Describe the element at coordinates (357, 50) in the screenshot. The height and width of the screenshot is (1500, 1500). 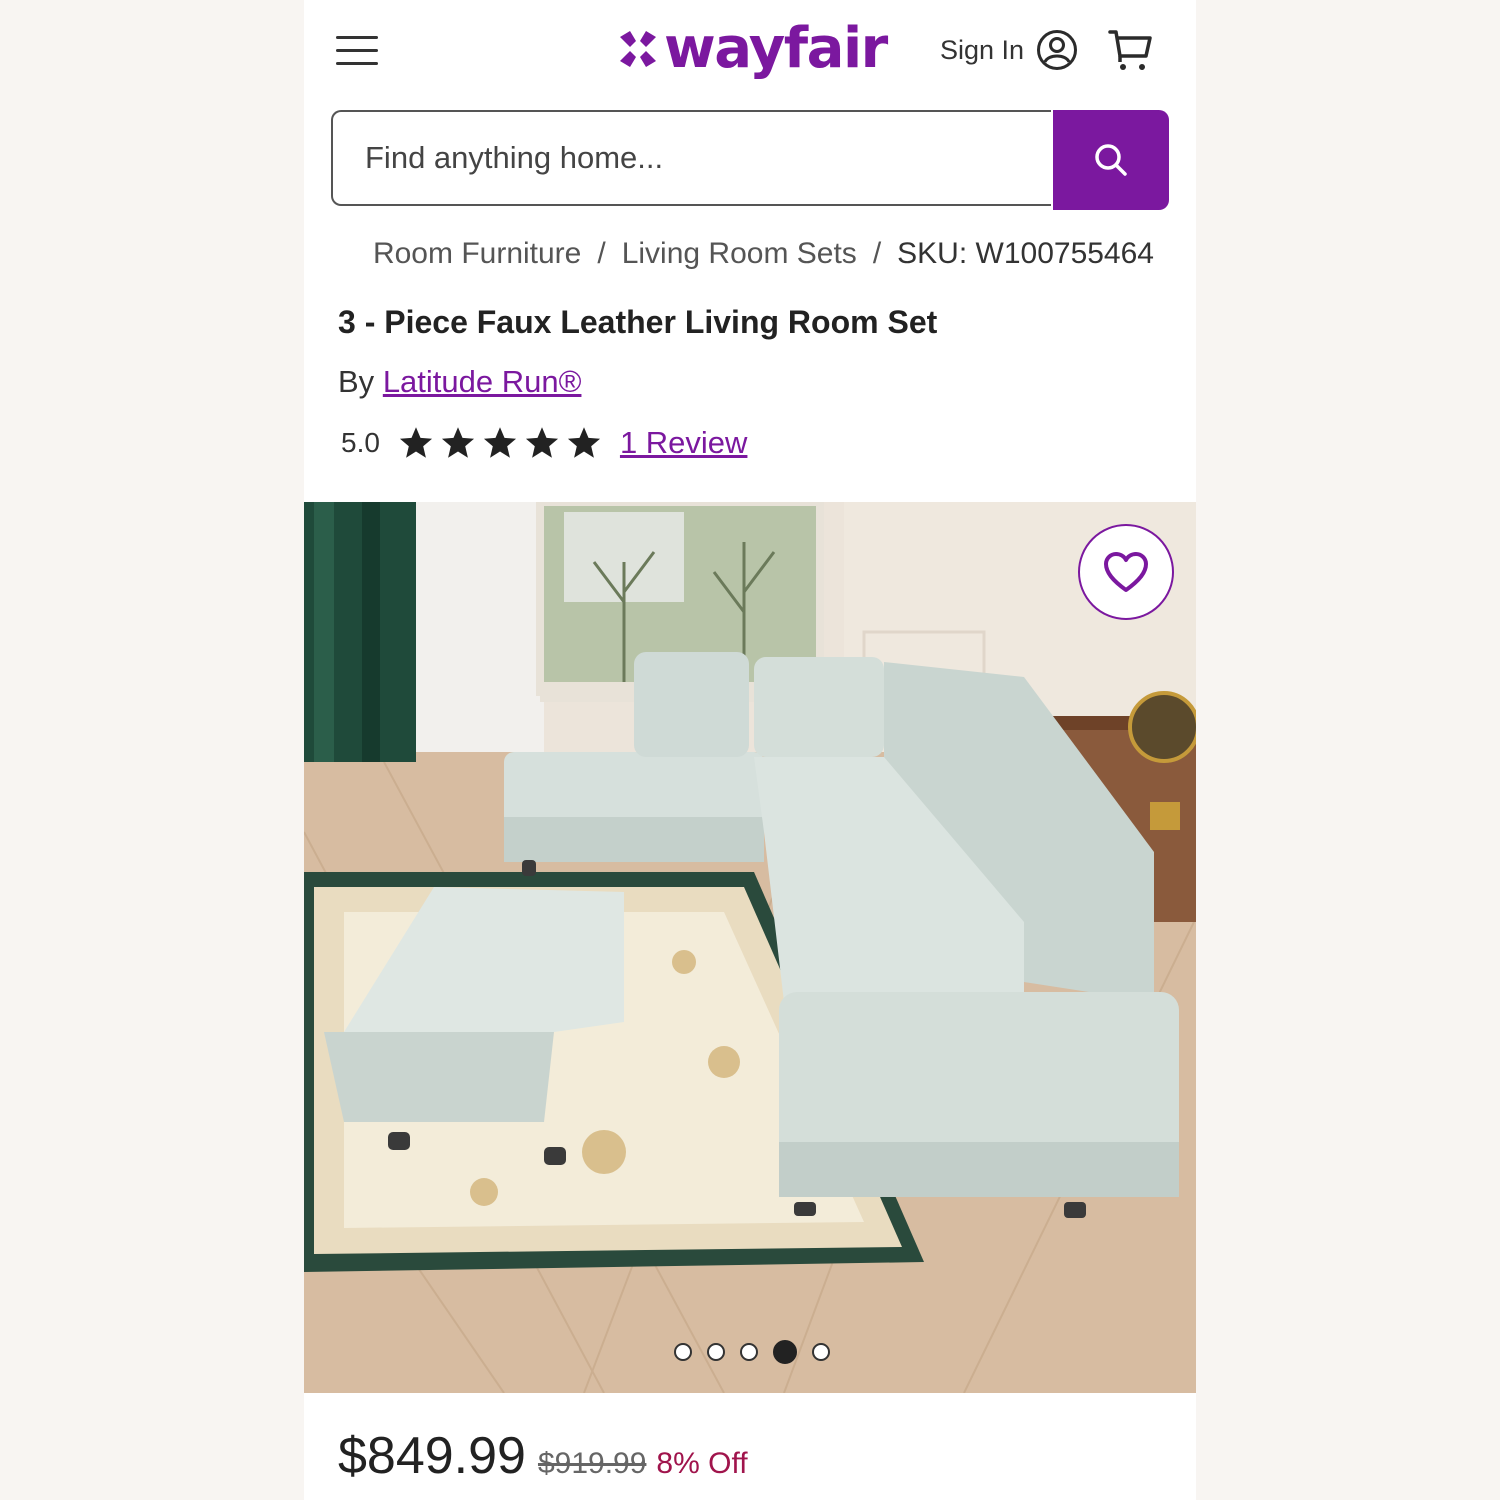
I see `menu-icon` at that location.